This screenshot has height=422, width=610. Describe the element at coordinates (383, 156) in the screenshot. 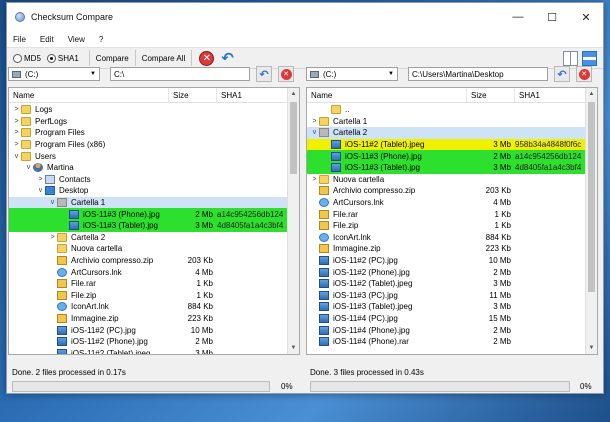

I see `item-name: iOS-11#3 (Phone).jpg` at that location.